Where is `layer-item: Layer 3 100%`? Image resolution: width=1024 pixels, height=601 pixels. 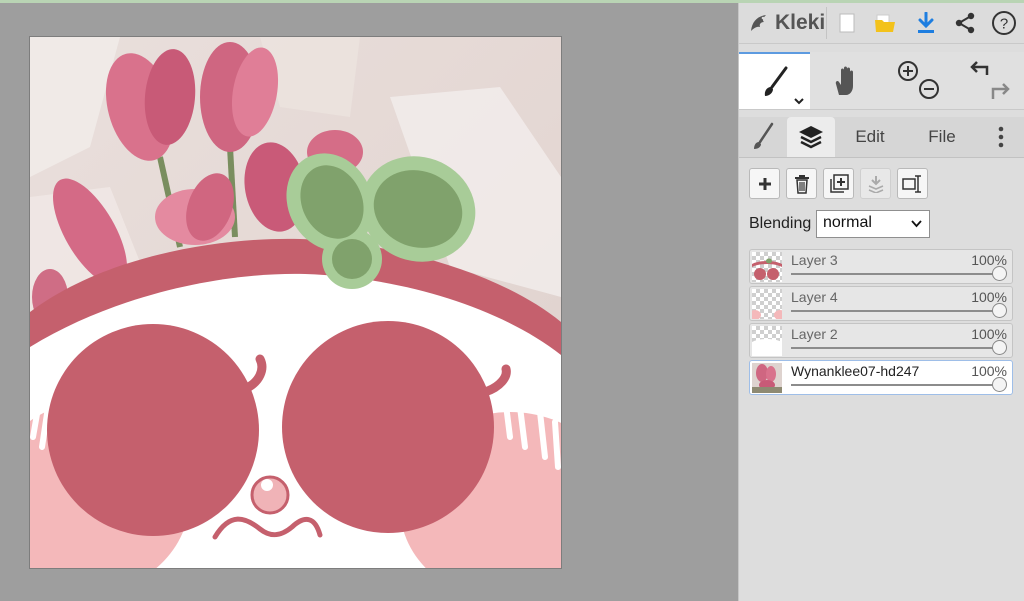 layer-item: Layer 3 100% is located at coordinates (881, 266).